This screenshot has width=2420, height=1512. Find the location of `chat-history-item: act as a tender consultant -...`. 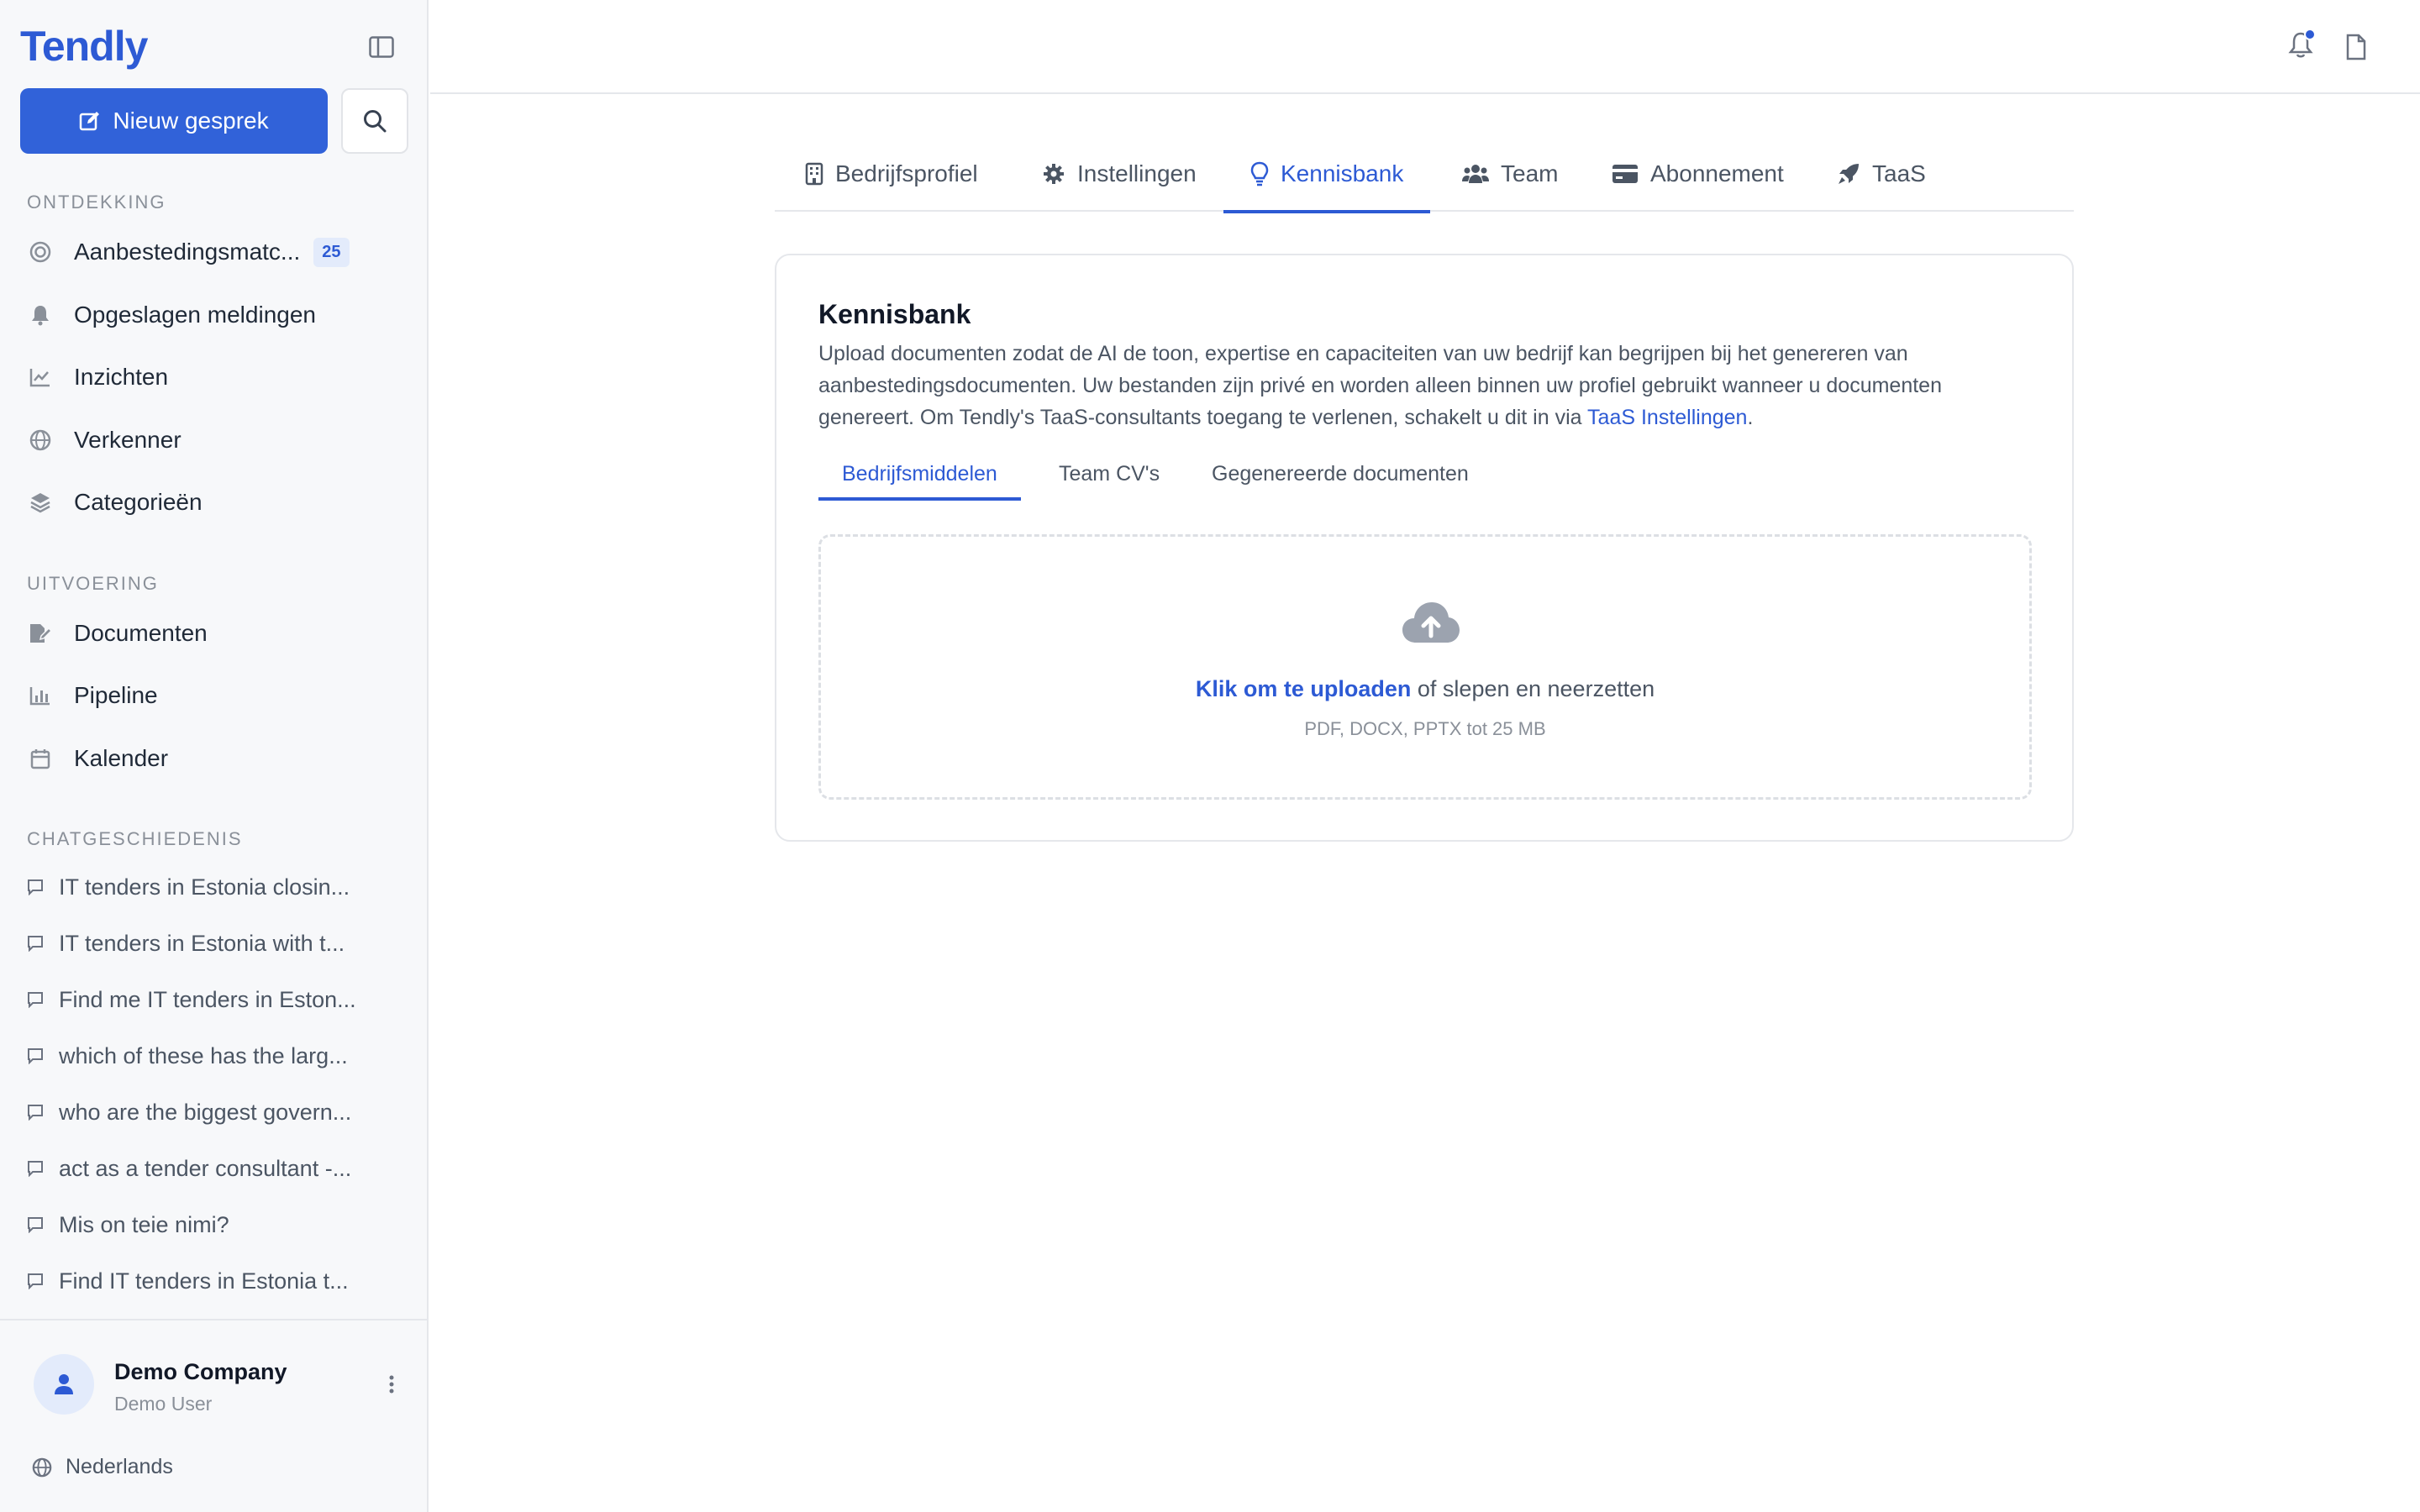

chat-history-item: act as a tender consultant -... is located at coordinates (212, 1168).